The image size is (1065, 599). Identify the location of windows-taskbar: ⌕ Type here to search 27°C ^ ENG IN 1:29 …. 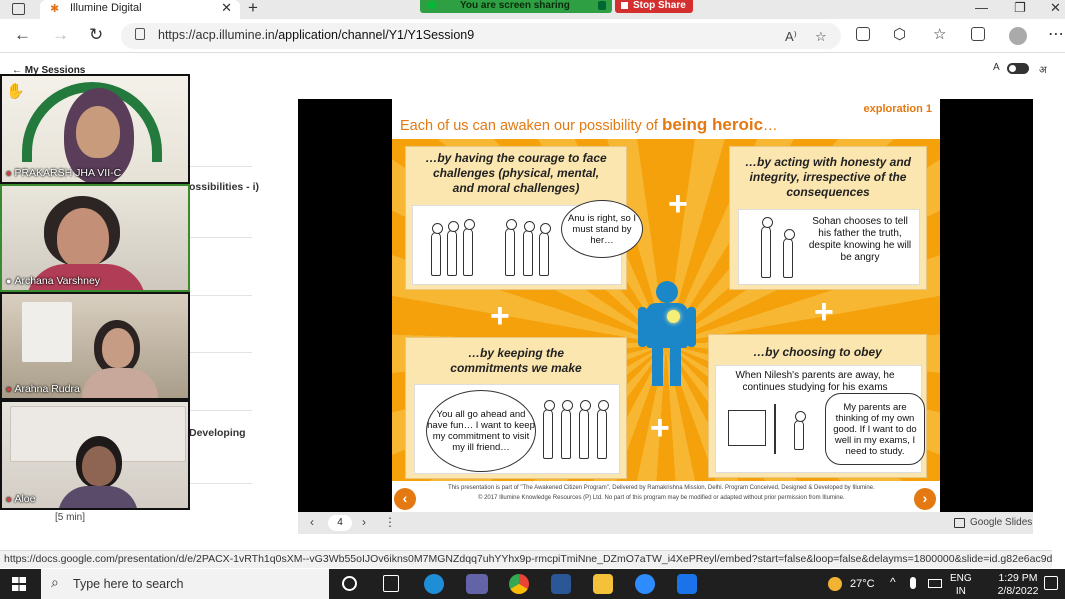
(532, 584).